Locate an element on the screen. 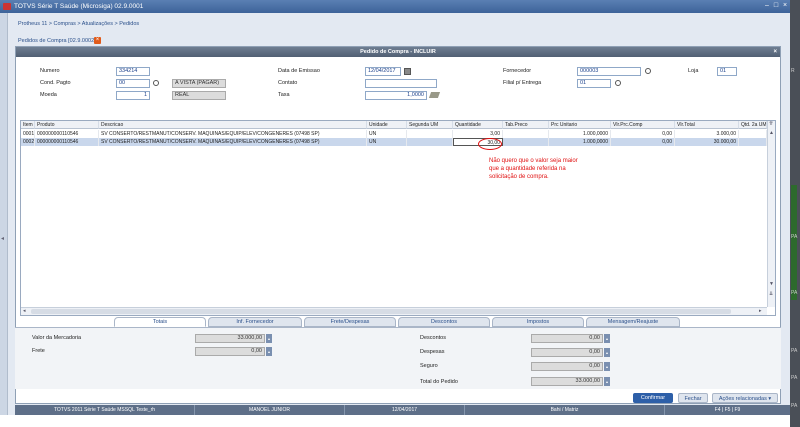 Image resolution: width=800 pixels, height=427 pixels. cell-vlr-total: 3.000,00 is located at coordinates (707, 134).